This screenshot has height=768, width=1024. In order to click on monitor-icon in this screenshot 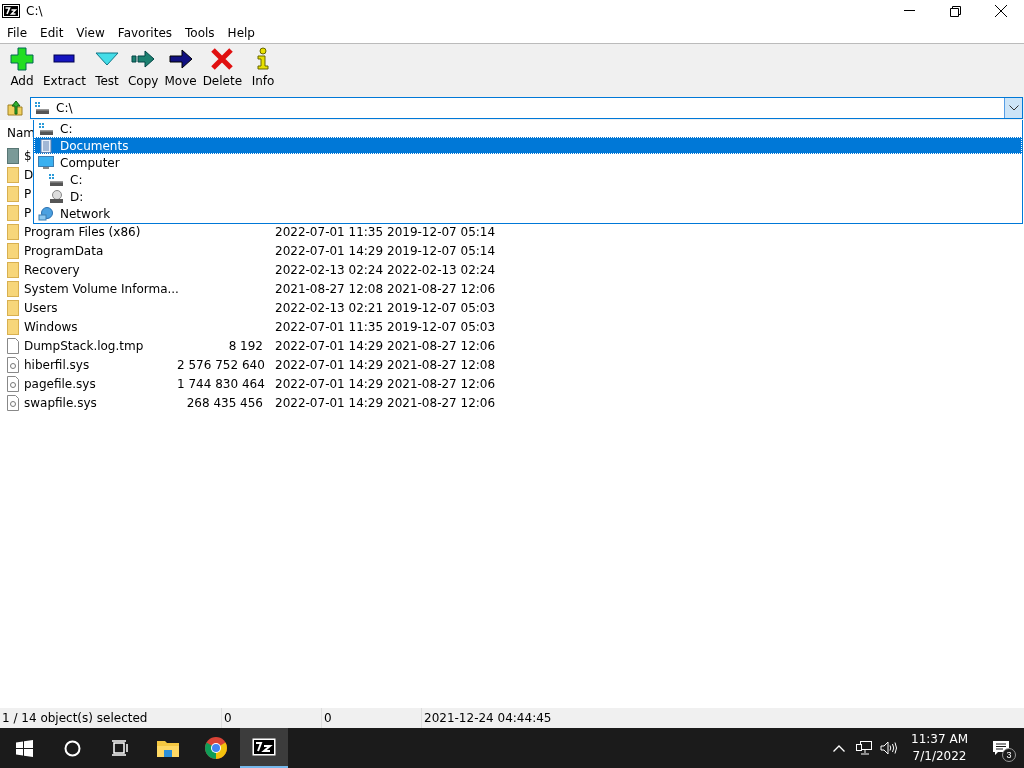, I will do `click(46, 162)`.